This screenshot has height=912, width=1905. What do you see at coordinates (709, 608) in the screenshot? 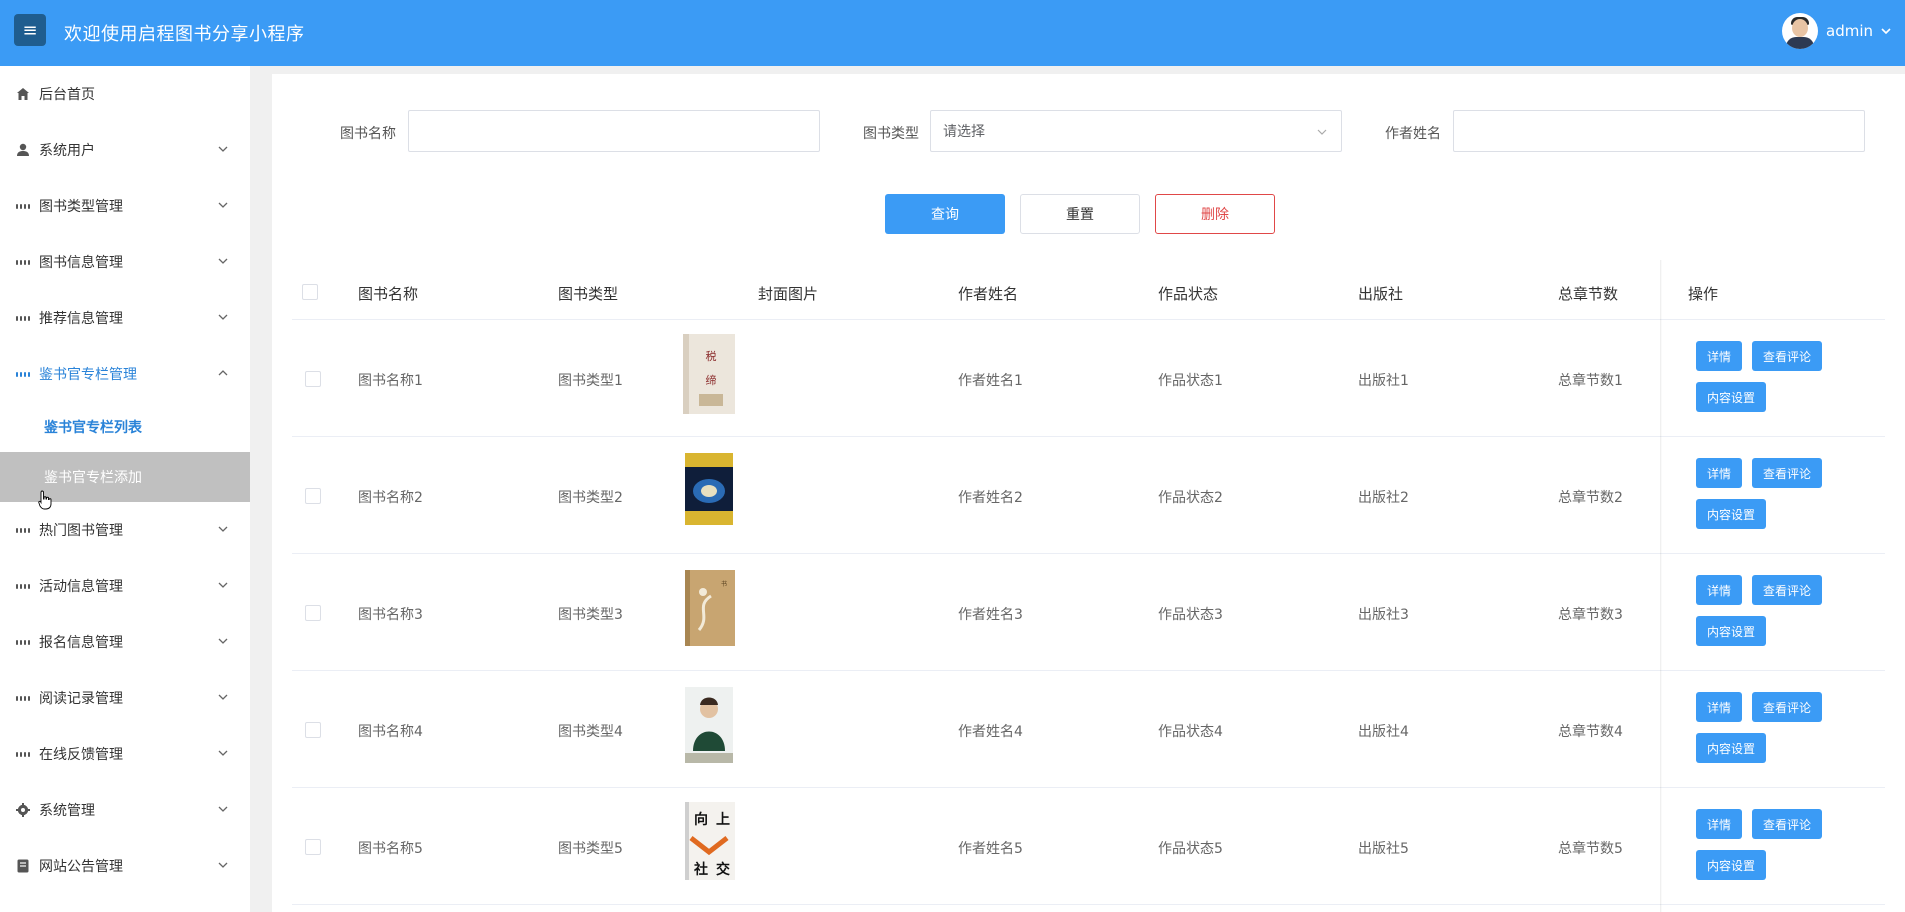
I see `book-cover-image: 书` at bounding box center [709, 608].